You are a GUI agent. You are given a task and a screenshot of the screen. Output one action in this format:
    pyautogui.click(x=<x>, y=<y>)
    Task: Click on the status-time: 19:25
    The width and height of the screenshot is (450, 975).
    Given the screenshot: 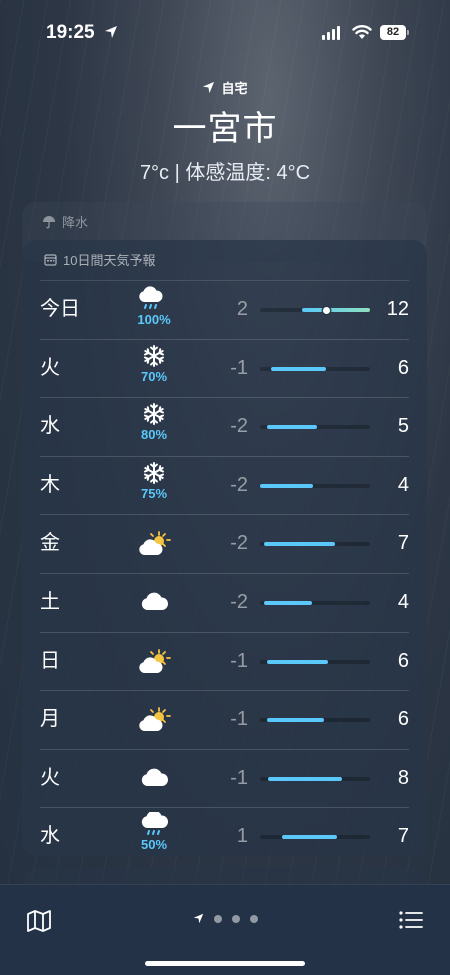 What is the action you would take?
    pyautogui.click(x=70, y=32)
    